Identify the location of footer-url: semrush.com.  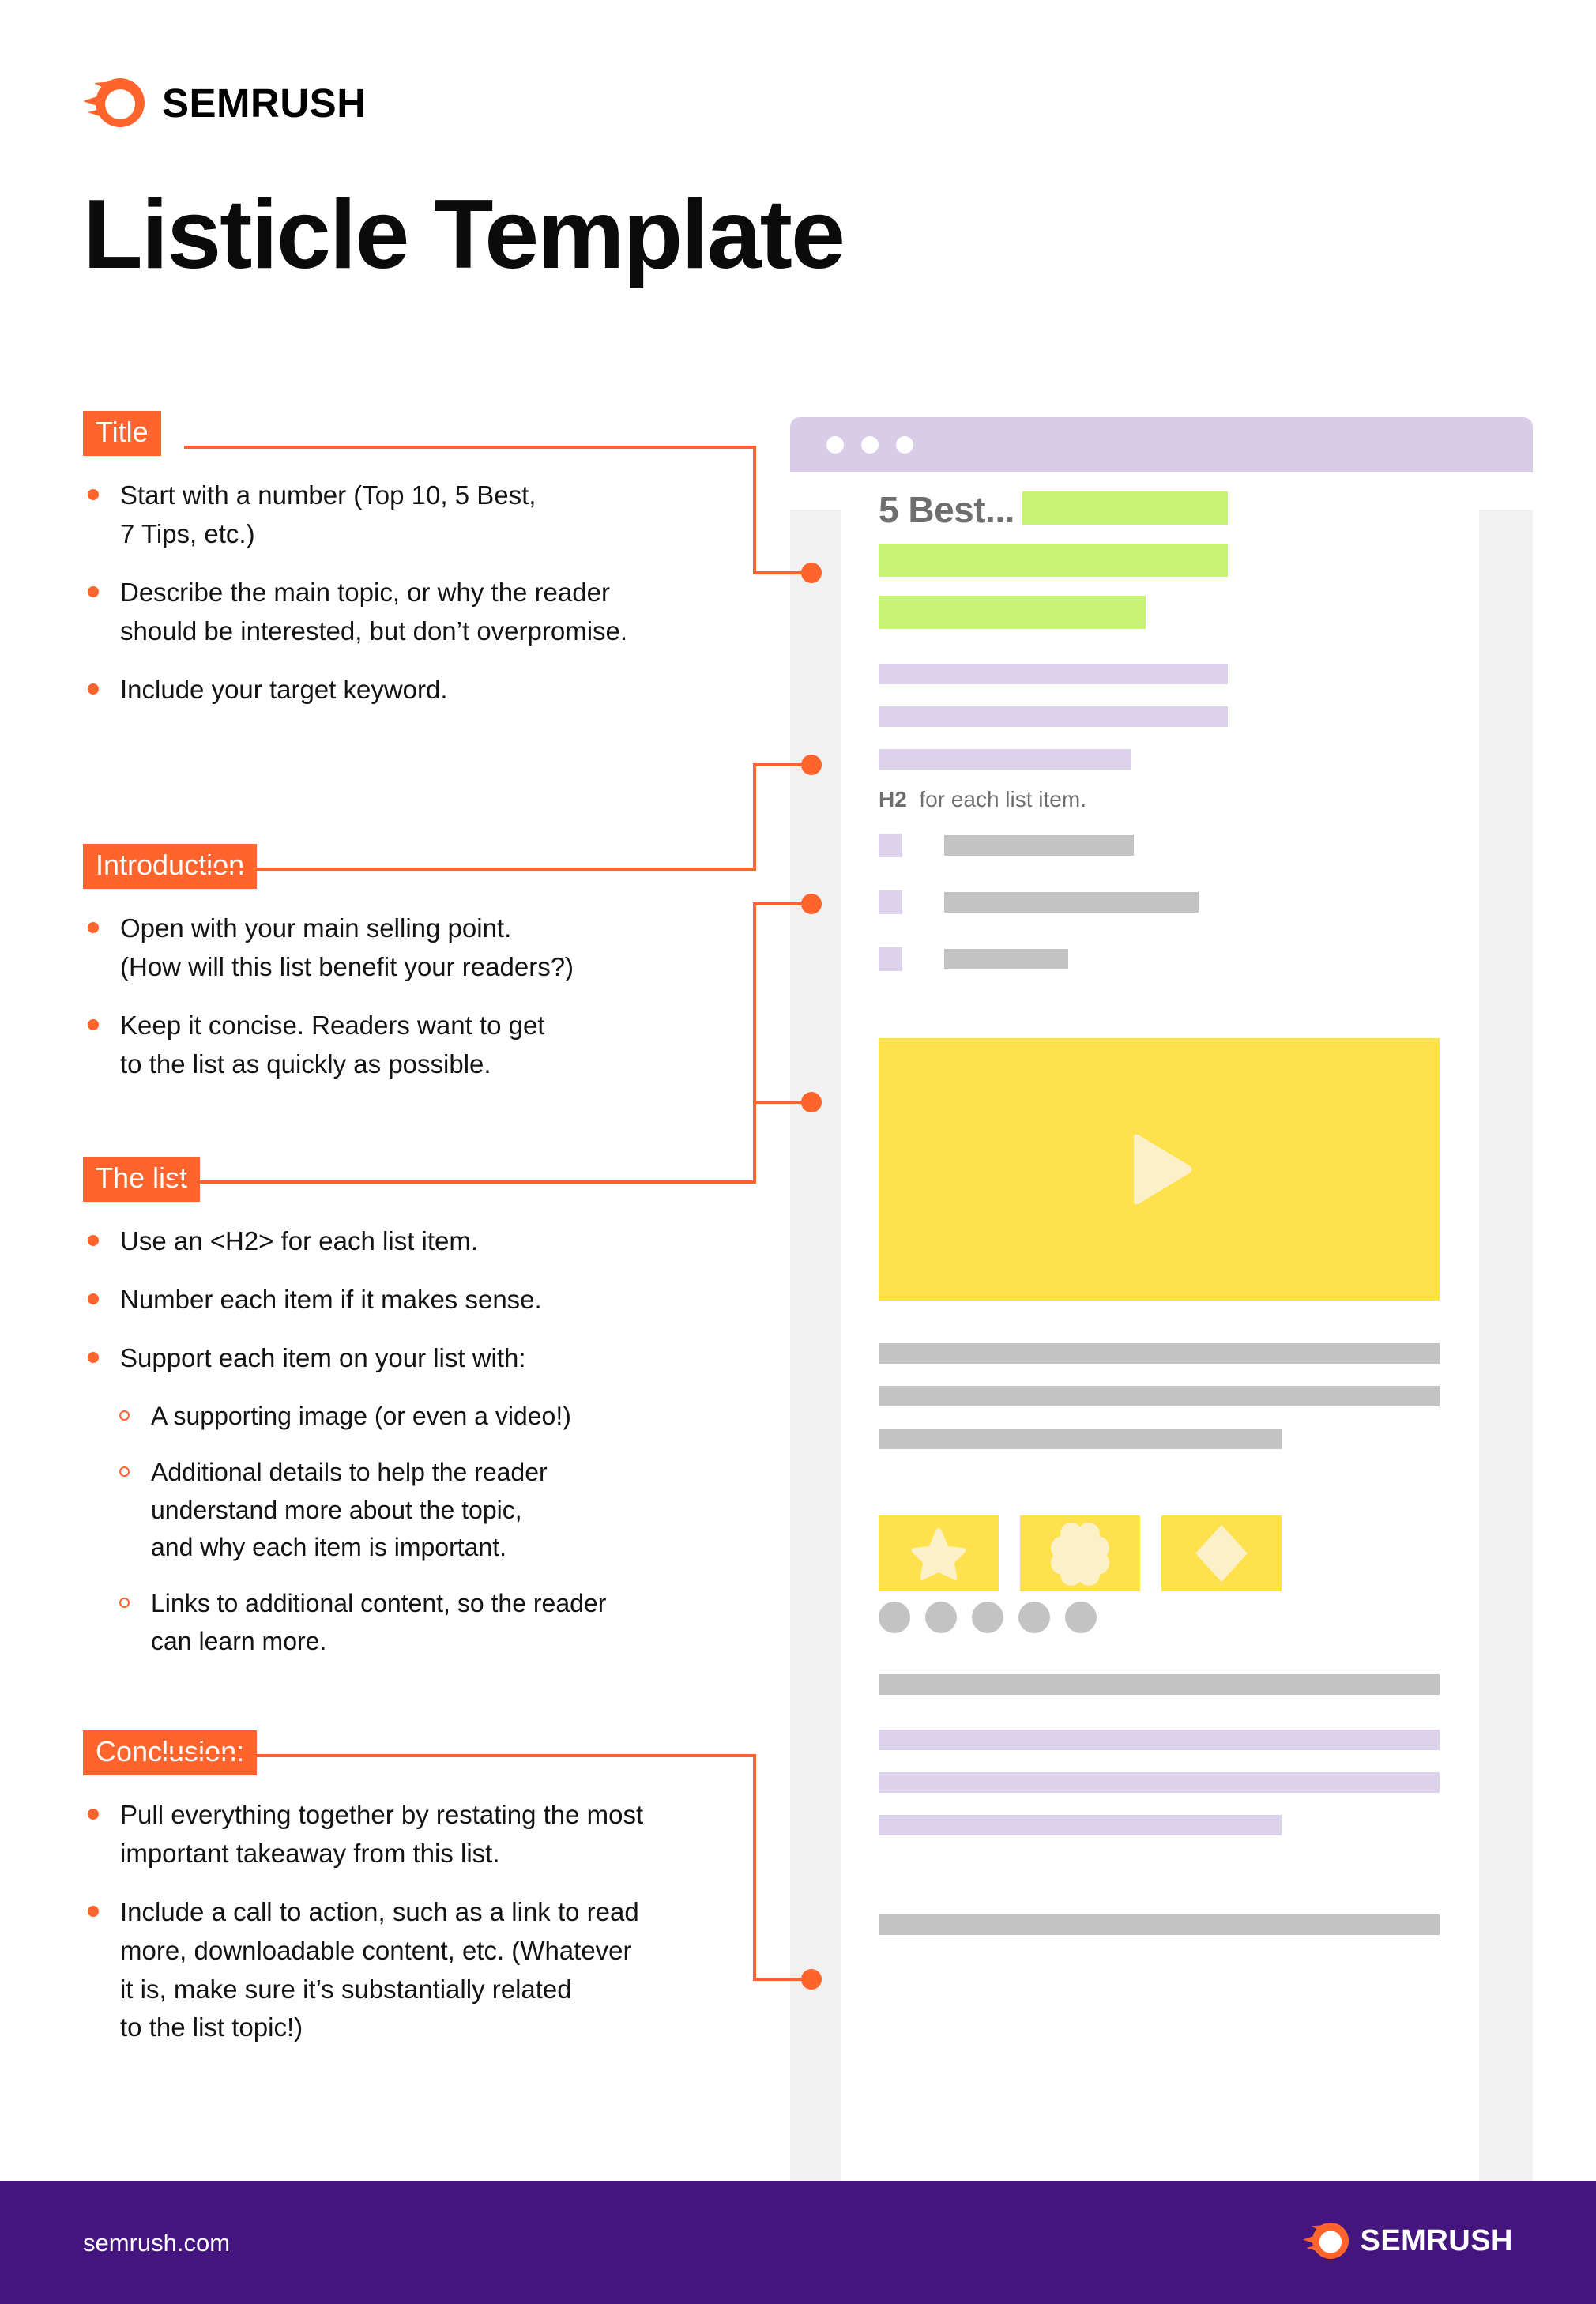
(157, 2243).